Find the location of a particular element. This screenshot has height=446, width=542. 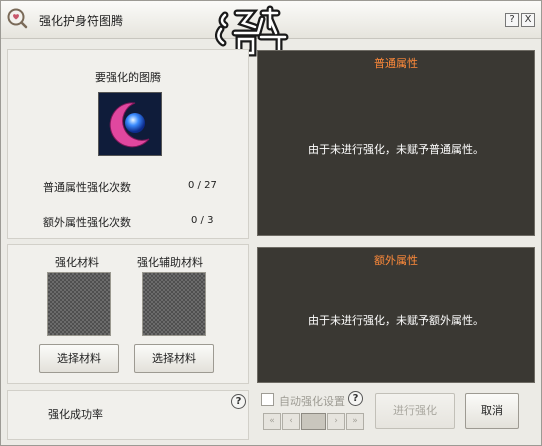

moon-orb-icon is located at coordinates (129, 125).